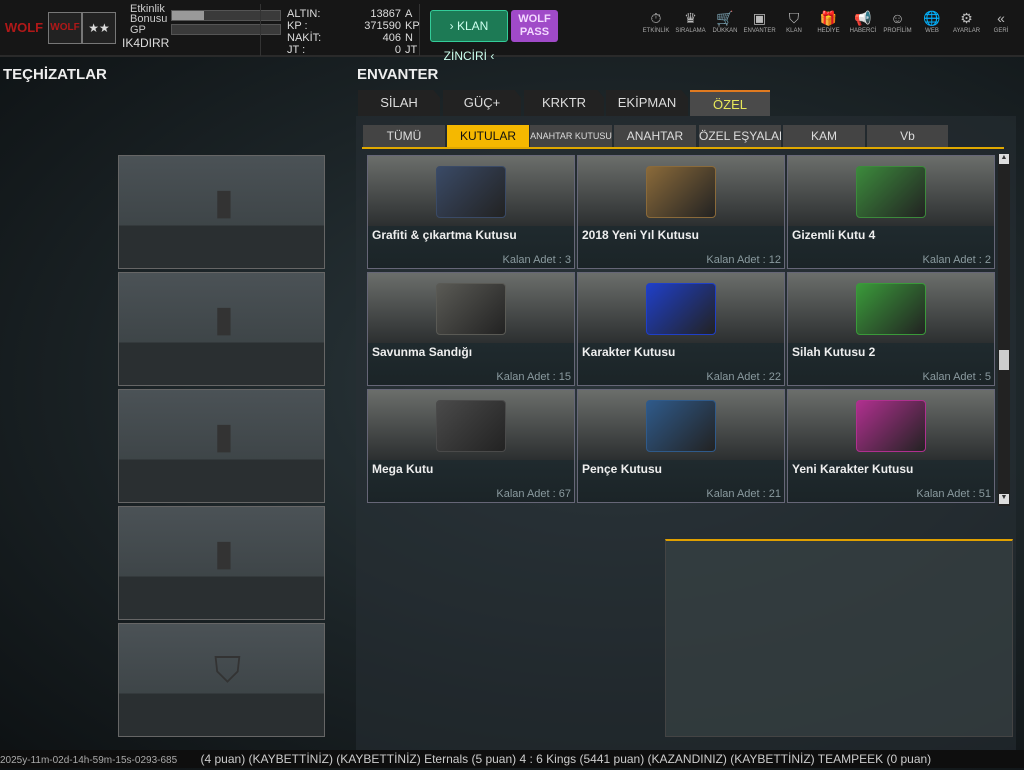 This screenshot has height=770, width=1024. I want to click on inventory-item: Mega Kutu Kalan Adet : 67, so click(471, 446).